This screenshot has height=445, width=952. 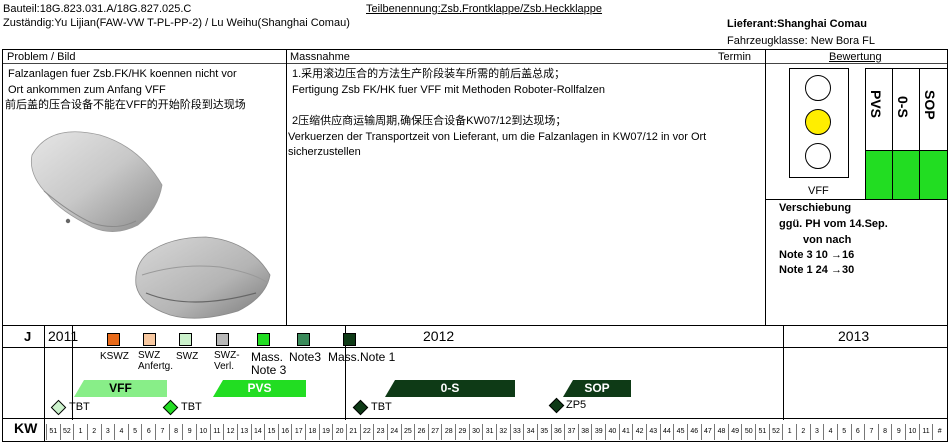 What do you see at coordinates (284, 432) in the screenshot?
I see `kw-week-cell: 16` at bounding box center [284, 432].